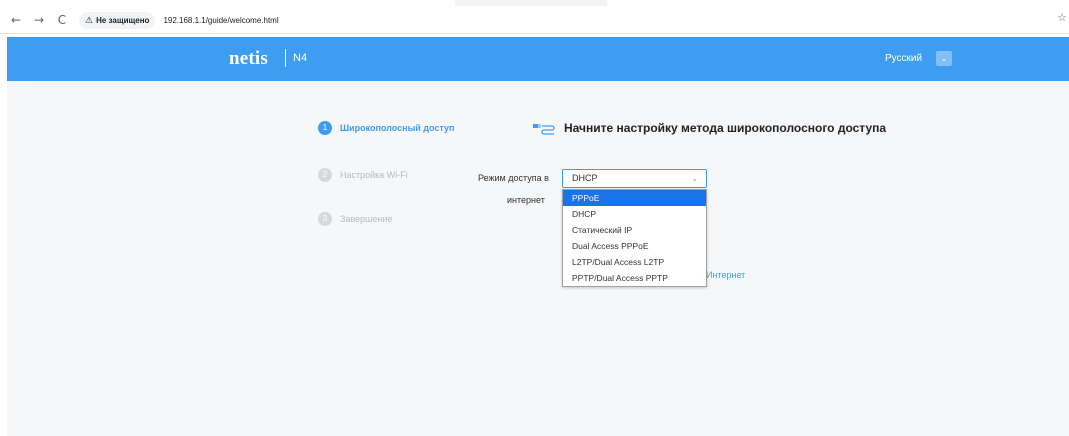  Describe the element at coordinates (325, 175) in the screenshot. I see `step-number: 2` at that location.